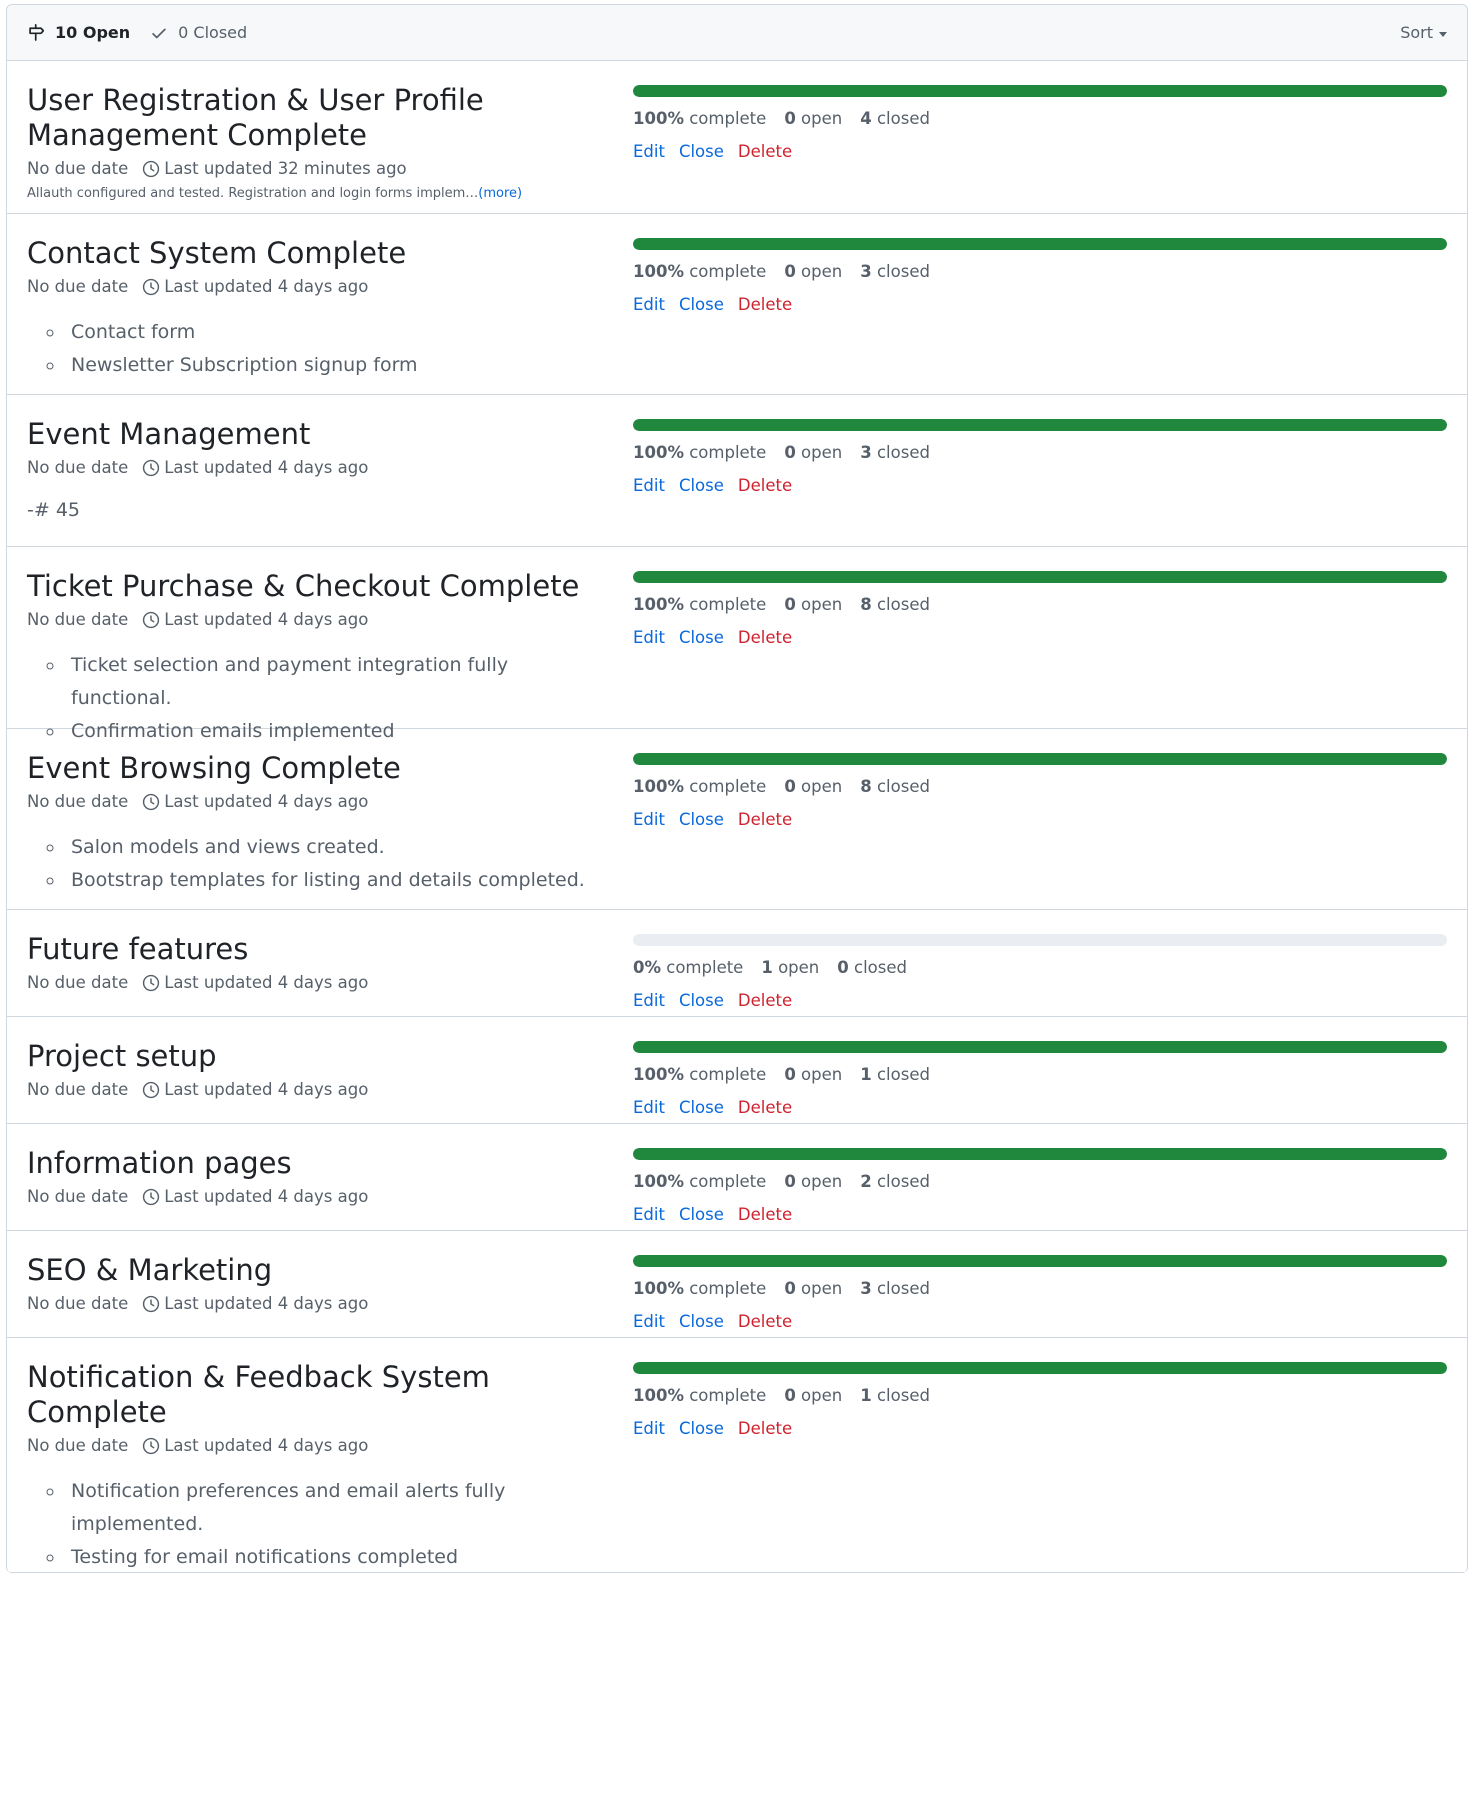 This screenshot has height=1808, width=1475. What do you see at coordinates (317, 768) in the screenshot?
I see `milestone-title: Event Browsing Complete` at bounding box center [317, 768].